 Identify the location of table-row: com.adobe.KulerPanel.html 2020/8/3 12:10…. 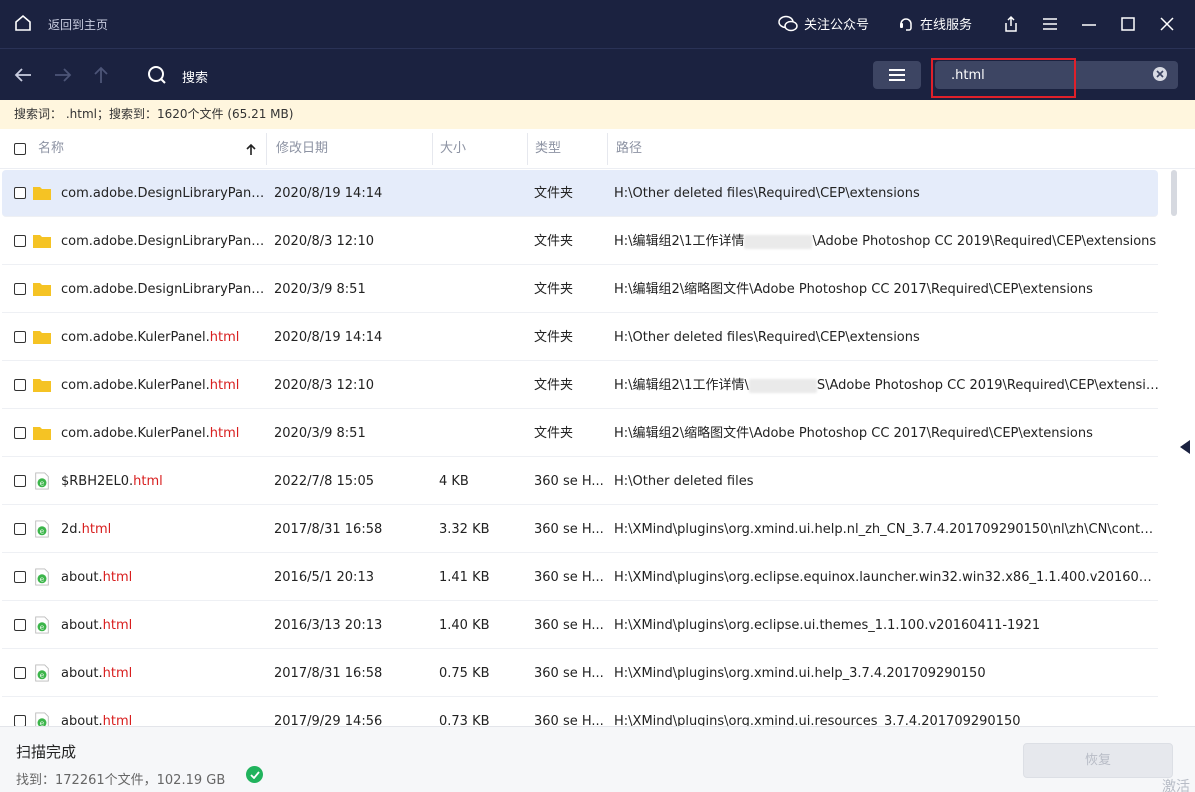
(580, 385).